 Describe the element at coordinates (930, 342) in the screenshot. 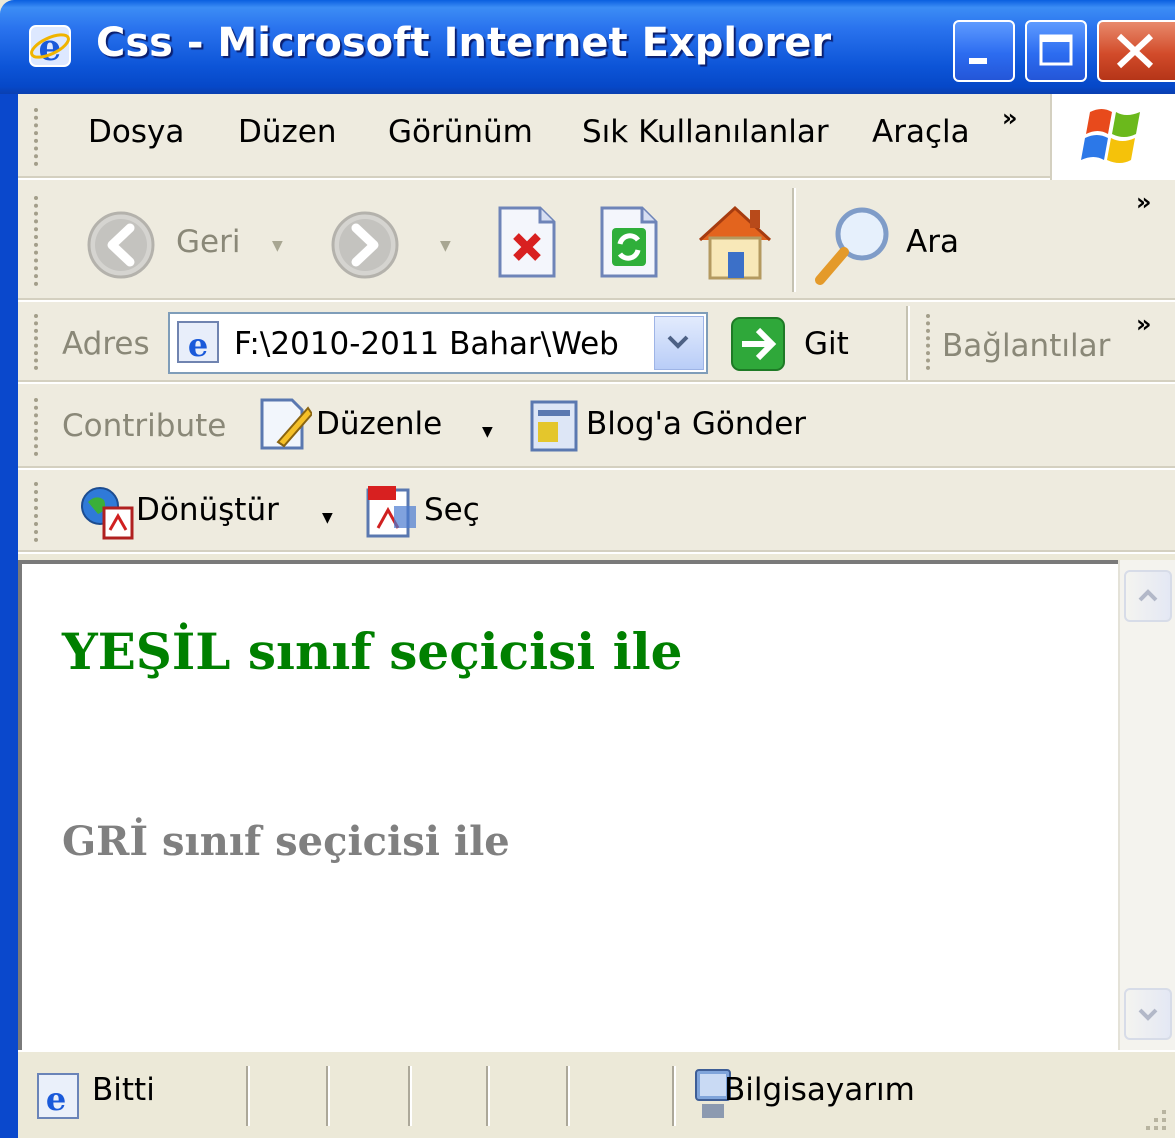

I see `links-grip` at that location.